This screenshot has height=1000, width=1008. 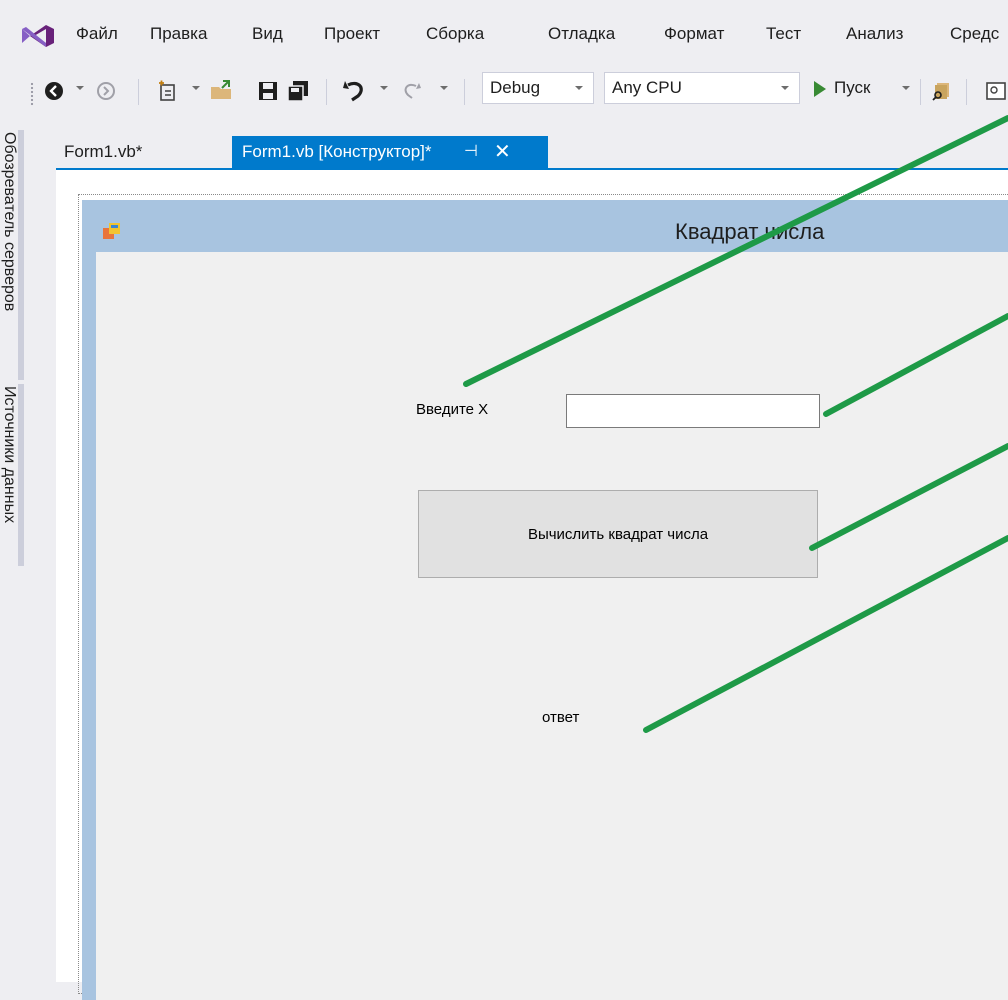 I want to click on standard-toolbar: Debug Any CPU Пуск, so click(x=504, y=90).